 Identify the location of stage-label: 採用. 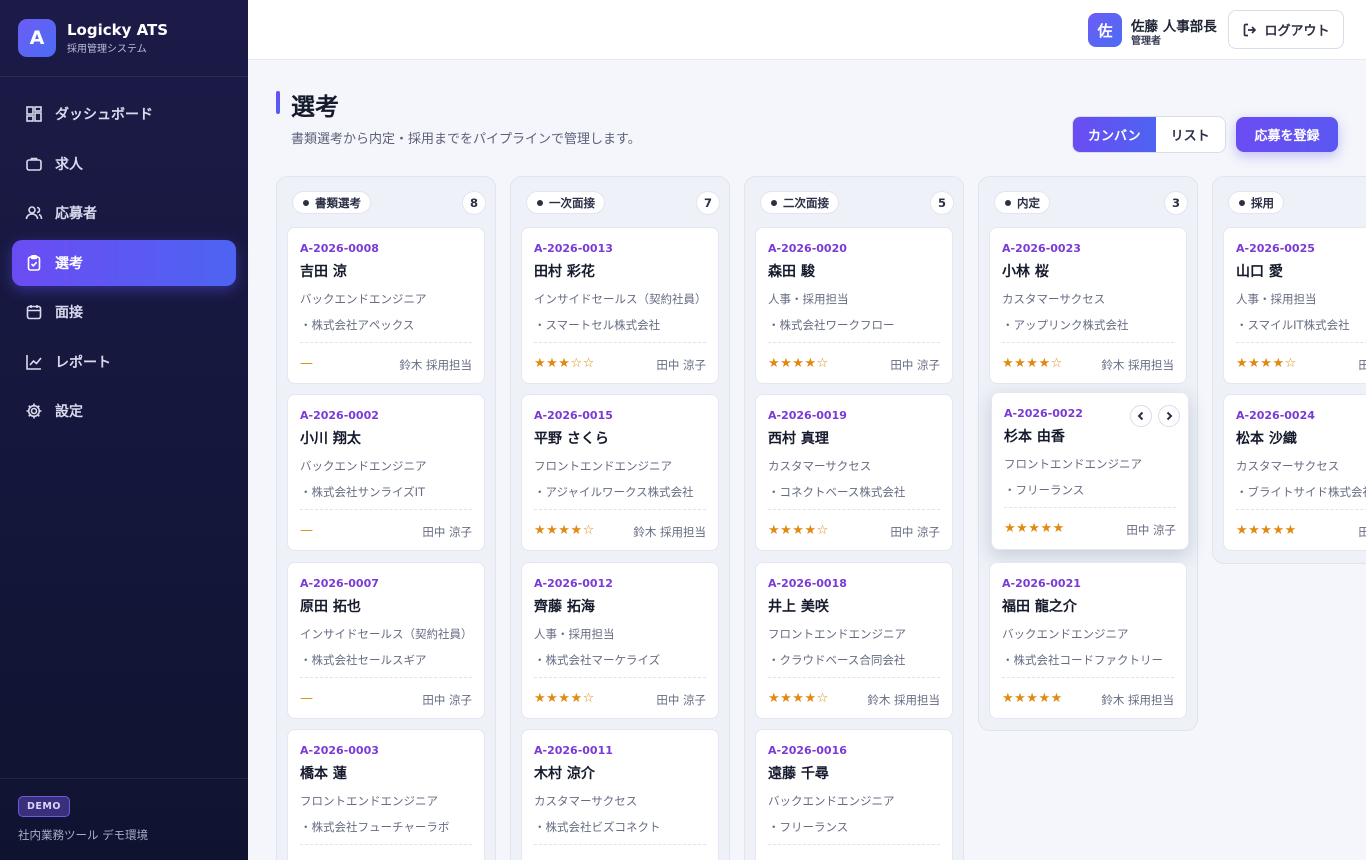
(1256, 202).